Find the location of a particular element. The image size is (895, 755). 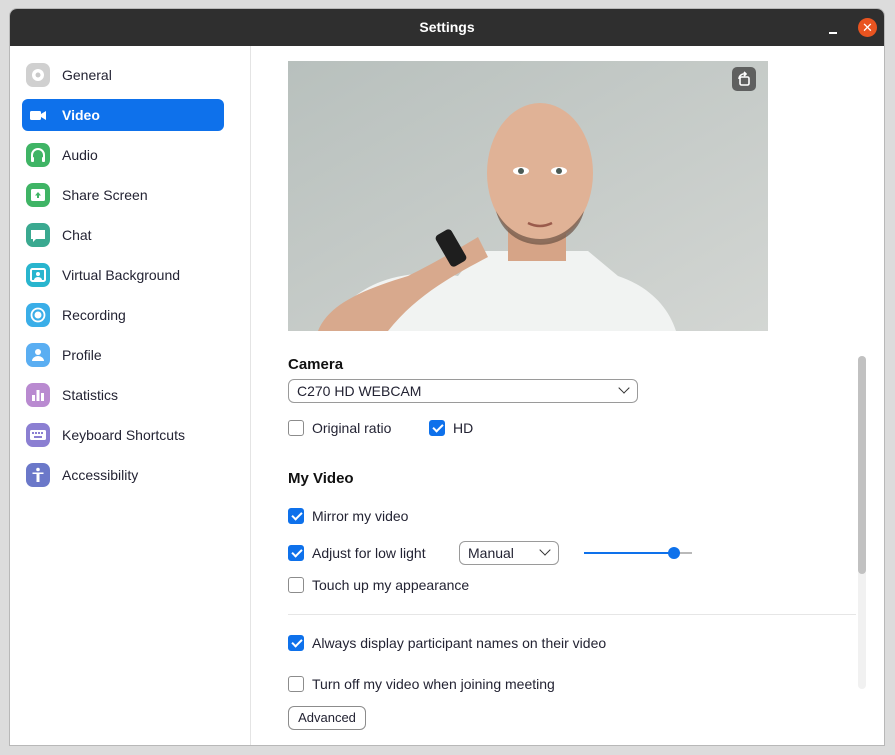

sidebar-item-label: Virtual Background is located at coordinates (121, 275).